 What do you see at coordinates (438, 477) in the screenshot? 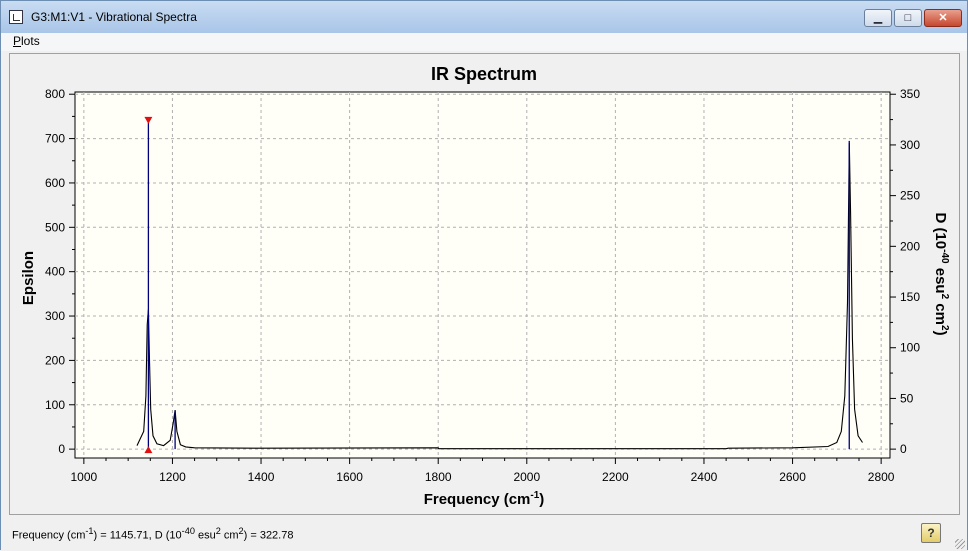
I see `x-tick-label: 1800` at bounding box center [438, 477].